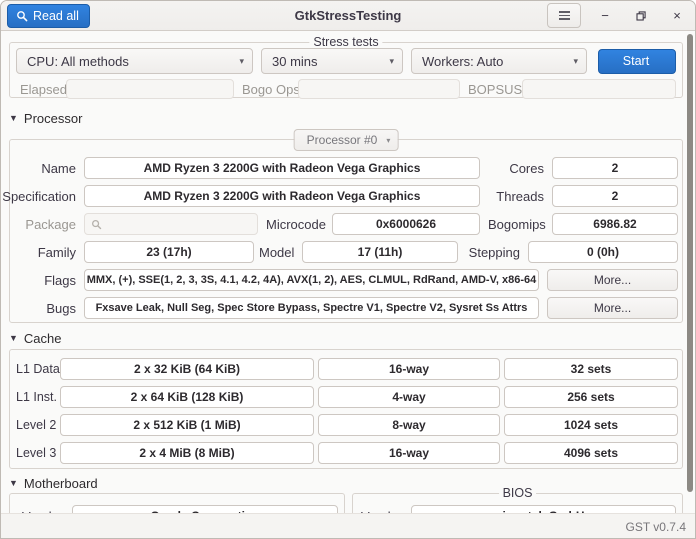 The width and height of the screenshot is (696, 539). What do you see at coordinates (409, 397) in the screenshot?
I see `cache-ways-field: 4-way` at bounding box center [409, 397].